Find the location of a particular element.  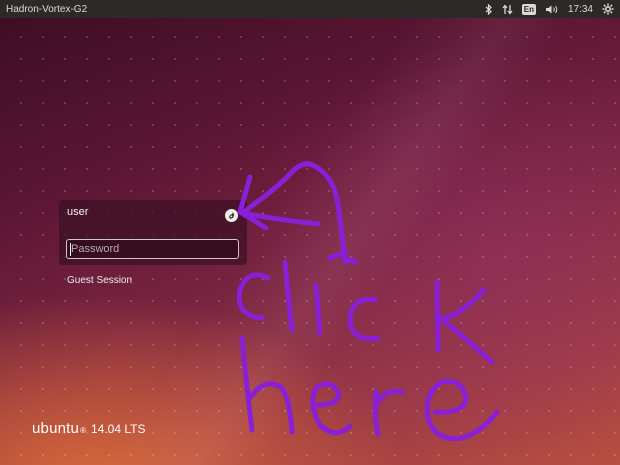

annotation-letter-c1 is located at coordinates (253, 296).